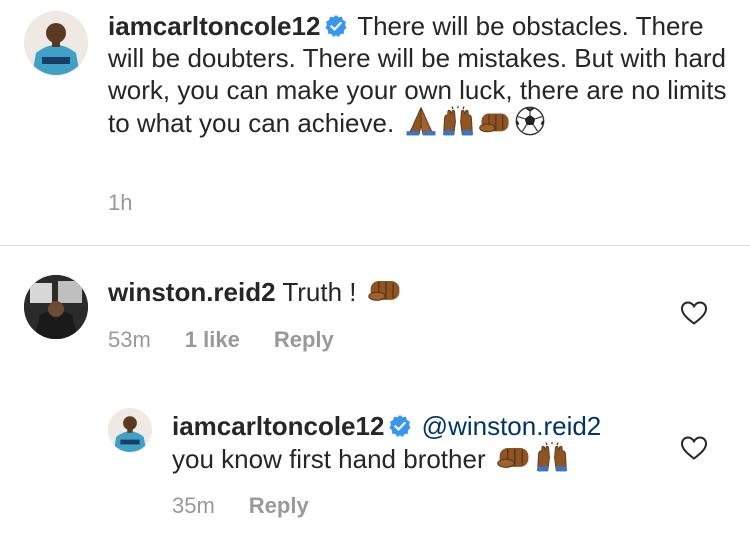 The width and height of the screenshot is (750, 558). Describe the element at coordinates (129, 340) in the screenshot. I see `comment-timestamp: 53m` at that location.